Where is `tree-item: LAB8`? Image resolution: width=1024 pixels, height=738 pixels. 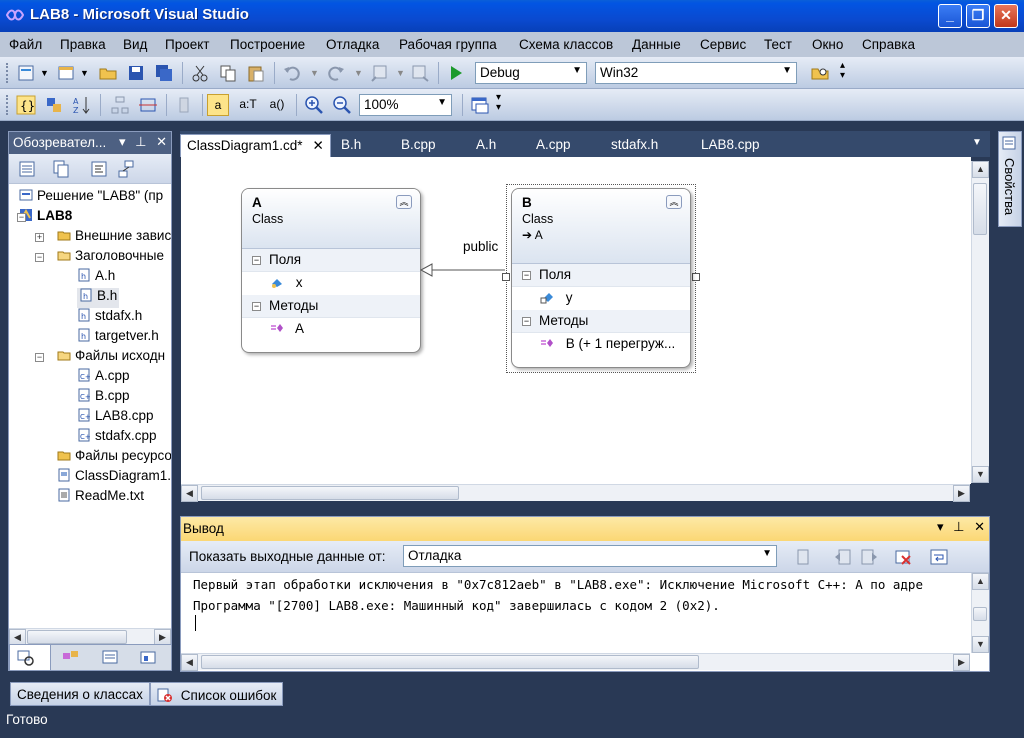
tree-item: LAB8 is located at coordinates (45, 218).